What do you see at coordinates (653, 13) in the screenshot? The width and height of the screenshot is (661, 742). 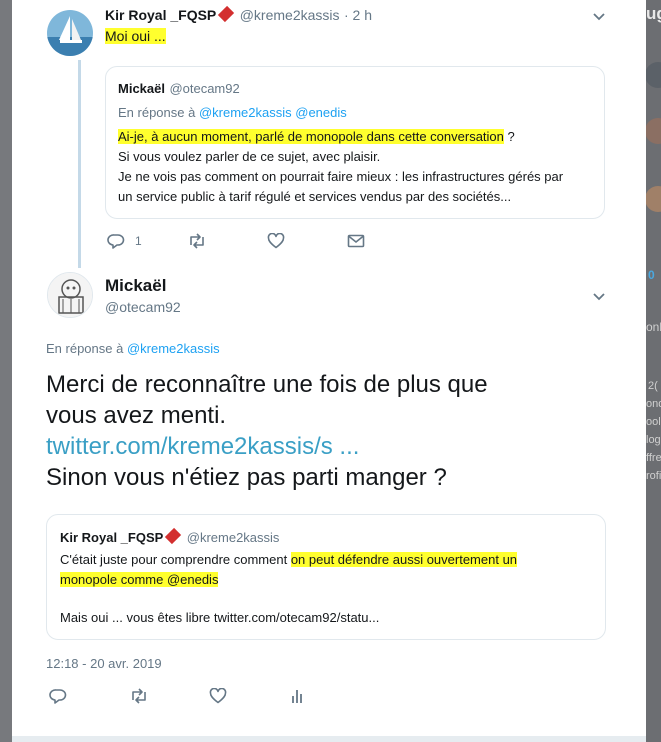 I see `sidebar-text: ug` at bounding box center [653, 13].